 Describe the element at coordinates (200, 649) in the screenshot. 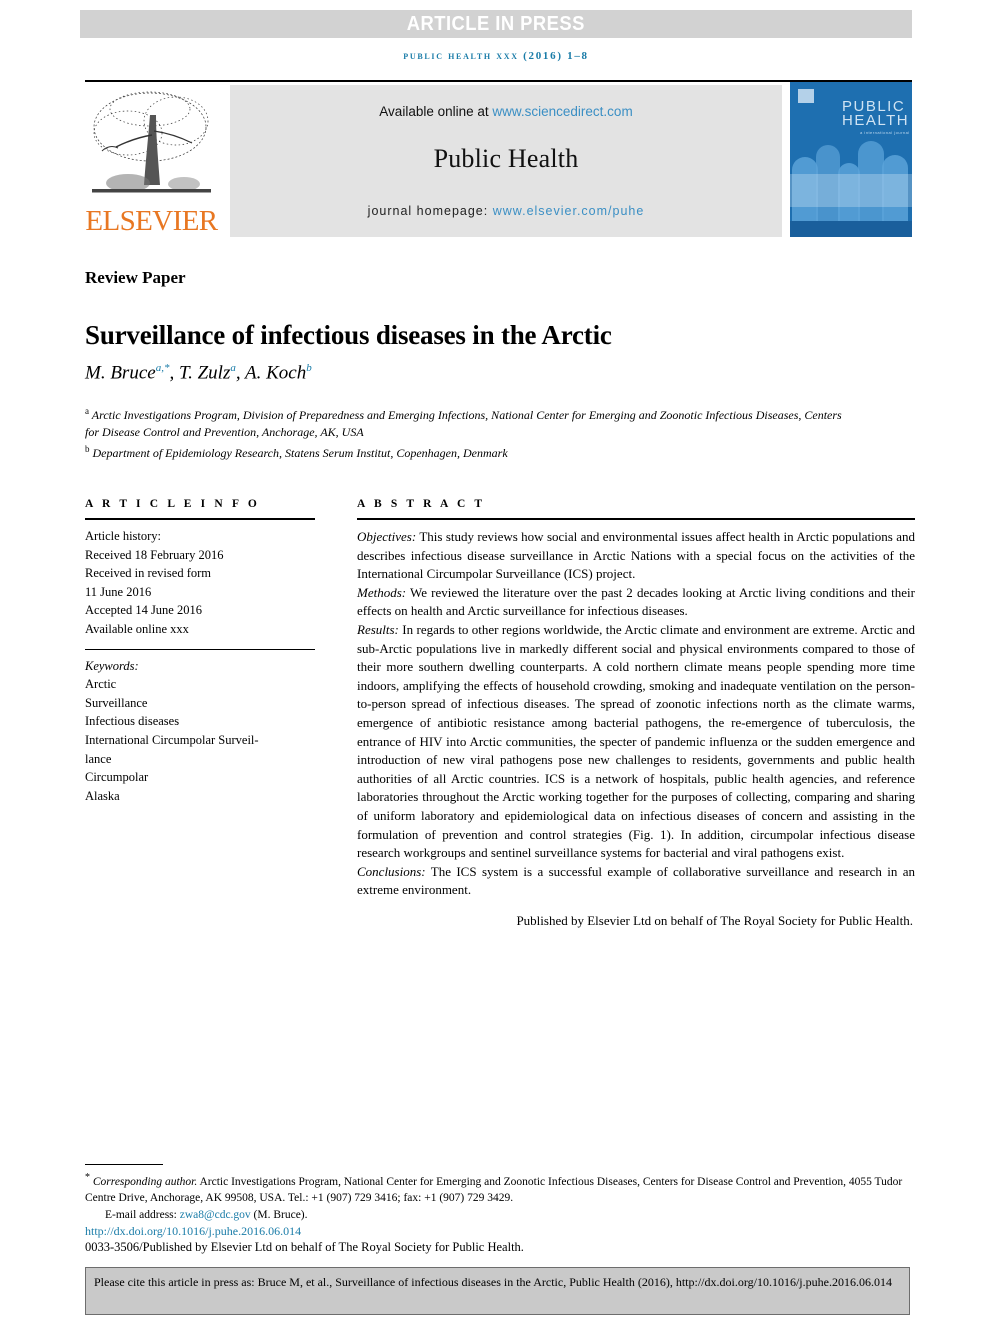

I see `keywords-divider` at that location.